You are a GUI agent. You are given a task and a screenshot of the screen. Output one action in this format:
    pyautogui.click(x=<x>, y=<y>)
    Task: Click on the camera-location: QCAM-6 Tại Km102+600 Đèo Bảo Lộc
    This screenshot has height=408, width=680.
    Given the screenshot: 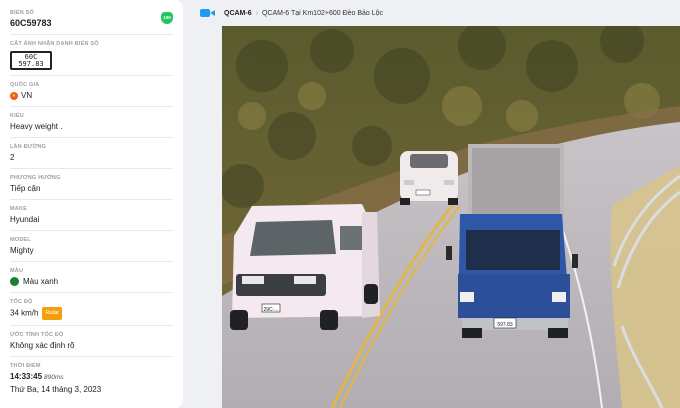 What is the action you would take?
    pyautogui.click(x=322, y=13)
    